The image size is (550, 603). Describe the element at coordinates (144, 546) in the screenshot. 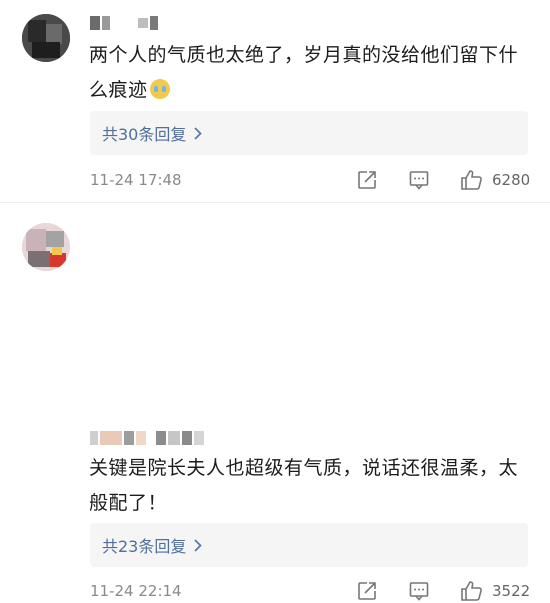

I see `replies-count-label: 共23条回复` at that location.